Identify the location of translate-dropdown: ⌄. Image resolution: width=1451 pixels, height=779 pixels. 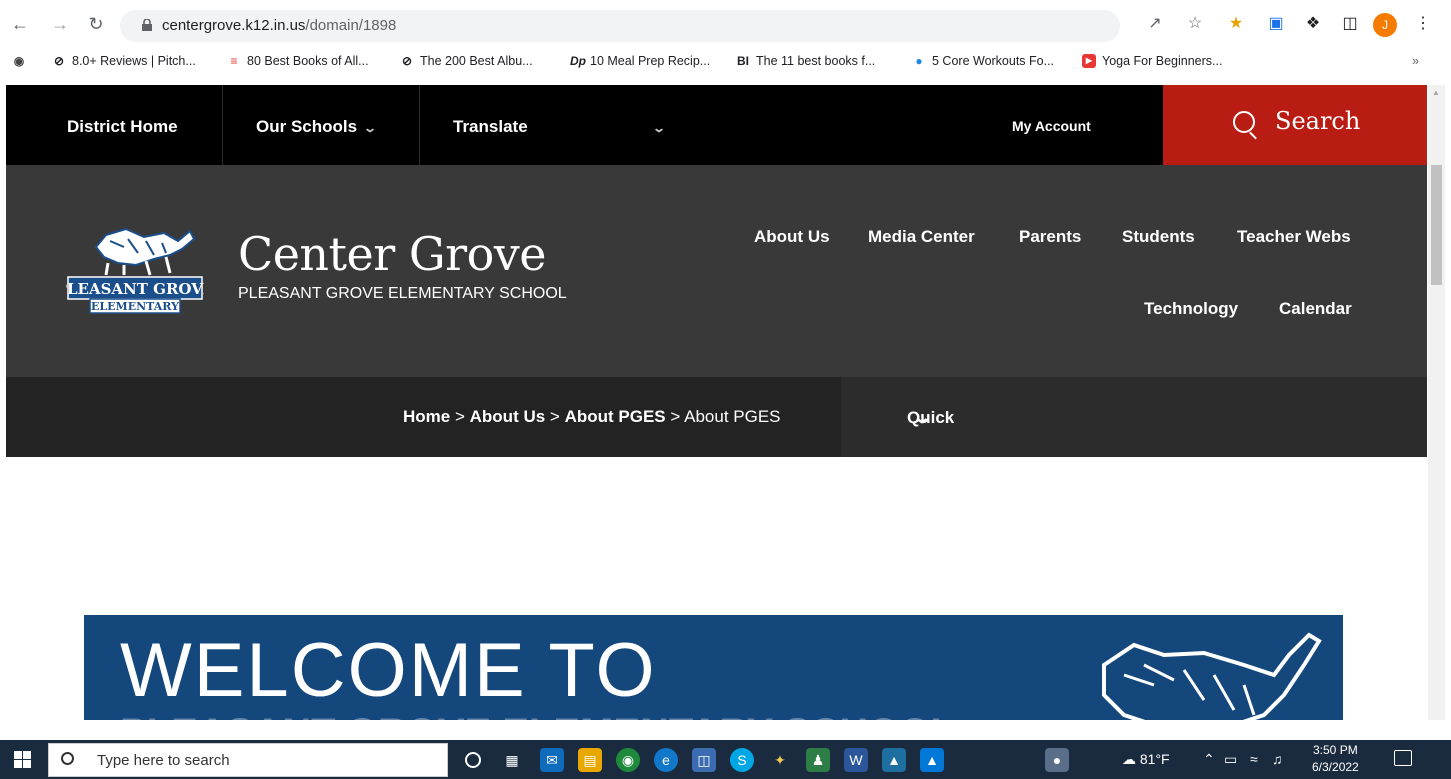
(656, 125).